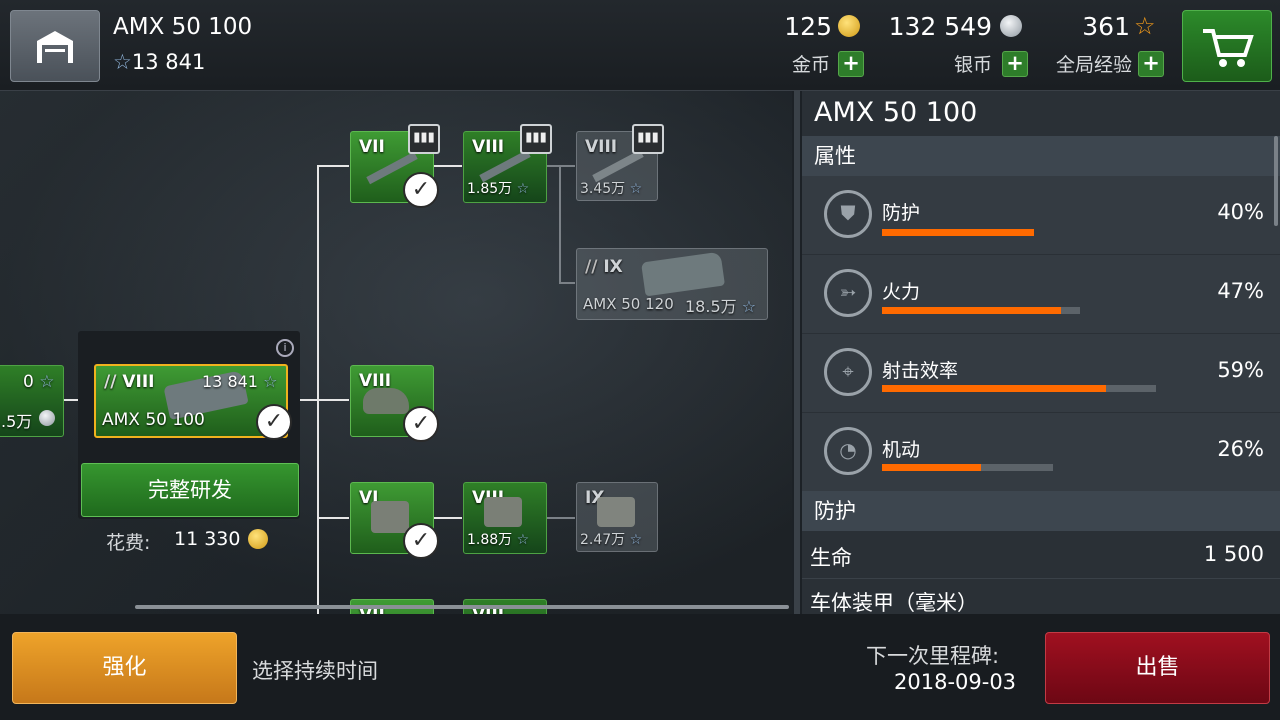 This screenshot has height=720, width=1280. What do you see at coordinates (17, 421) in the screenshot?
I see `previous-tank-cost: .5万` at bounding box center [17, 421].